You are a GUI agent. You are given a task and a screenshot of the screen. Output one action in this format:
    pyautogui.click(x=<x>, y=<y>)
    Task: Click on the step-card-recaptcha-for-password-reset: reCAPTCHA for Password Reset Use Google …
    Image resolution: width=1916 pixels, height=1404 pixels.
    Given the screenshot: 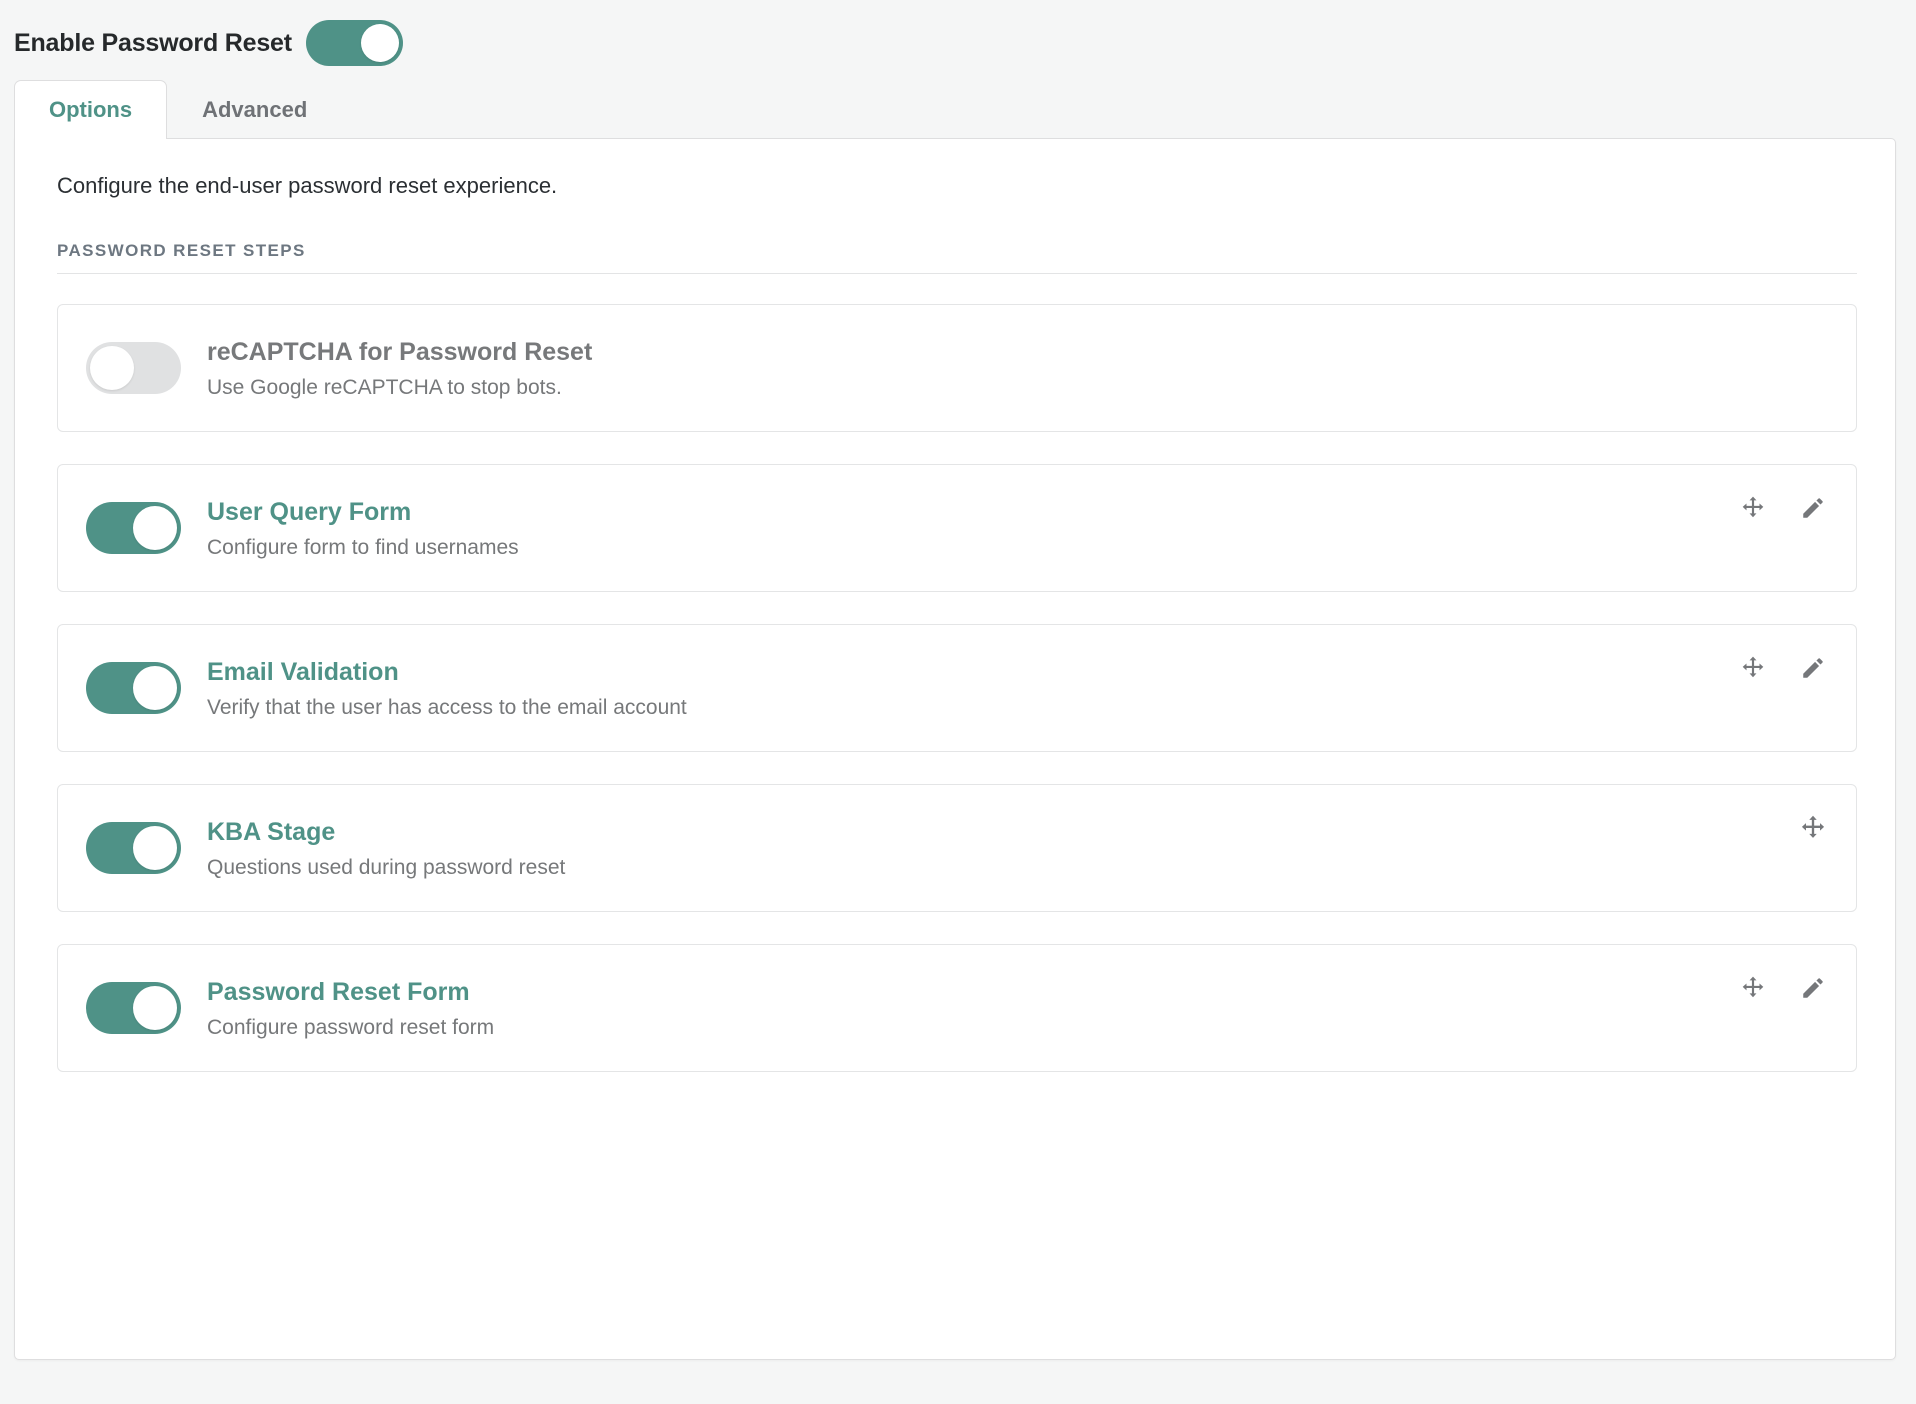 What is the action you would take?
    pyautogui.click(x=957, y=368)
    